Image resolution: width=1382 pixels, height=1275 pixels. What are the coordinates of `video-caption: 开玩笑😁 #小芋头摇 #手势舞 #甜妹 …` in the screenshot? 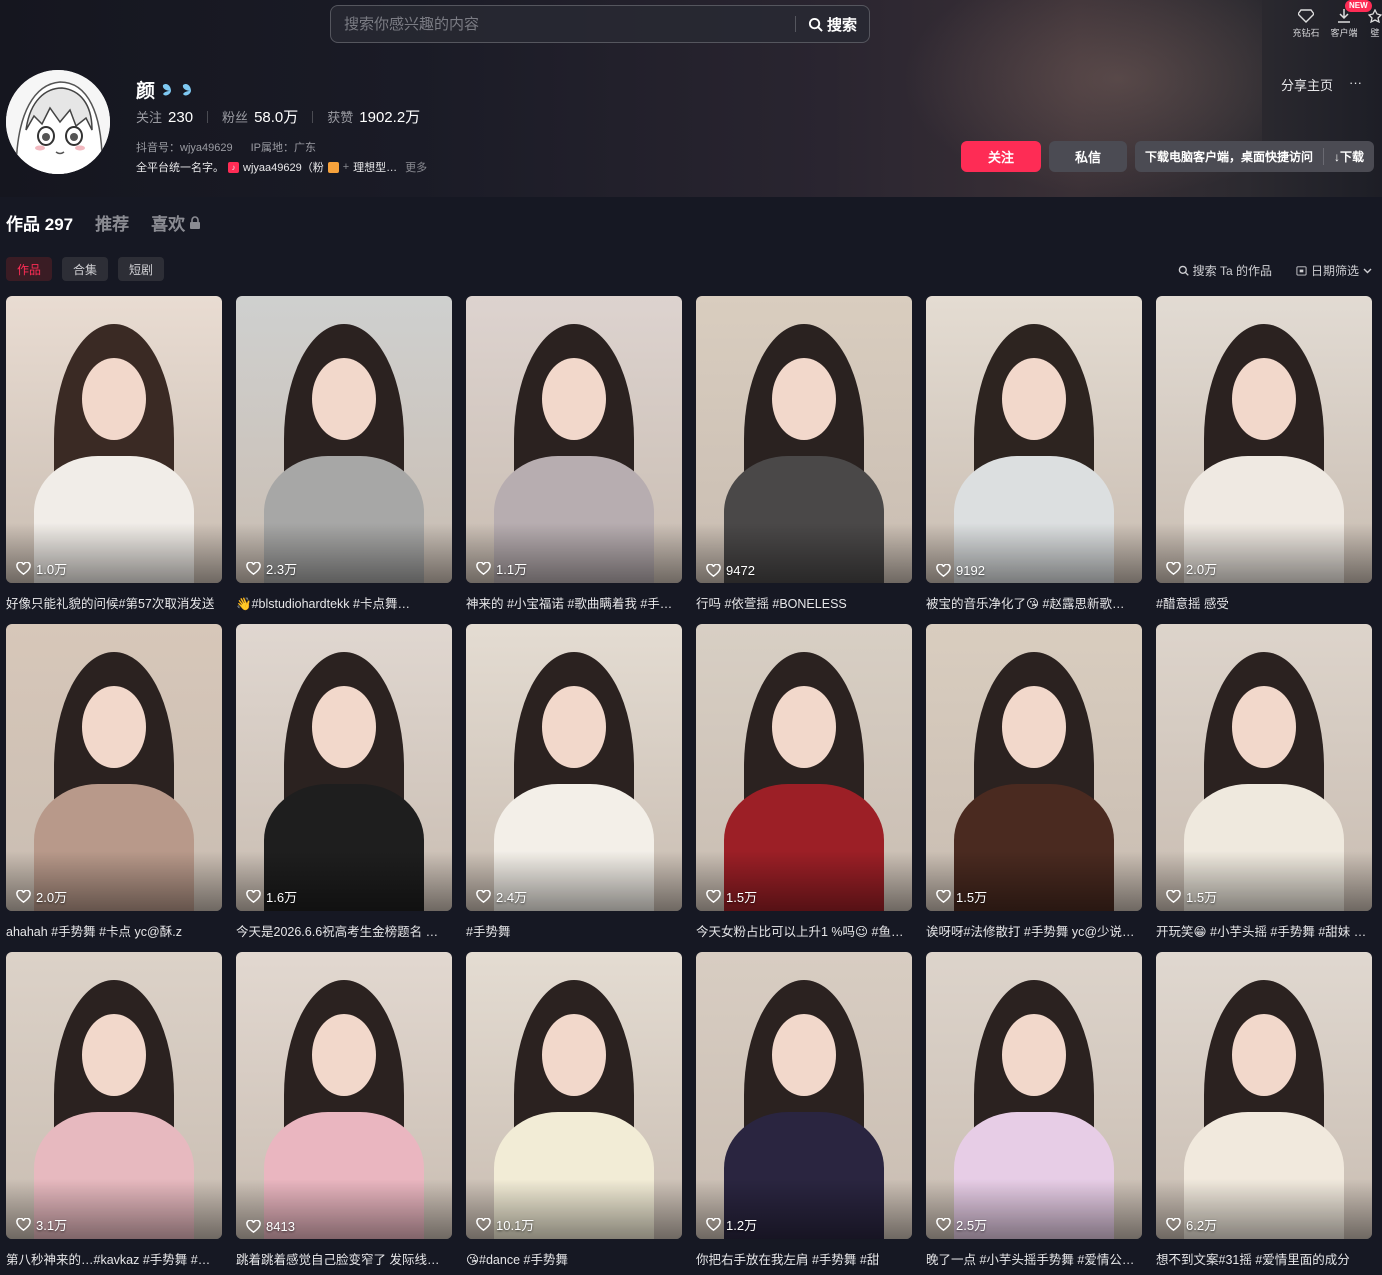 It's located at (1264, 930).